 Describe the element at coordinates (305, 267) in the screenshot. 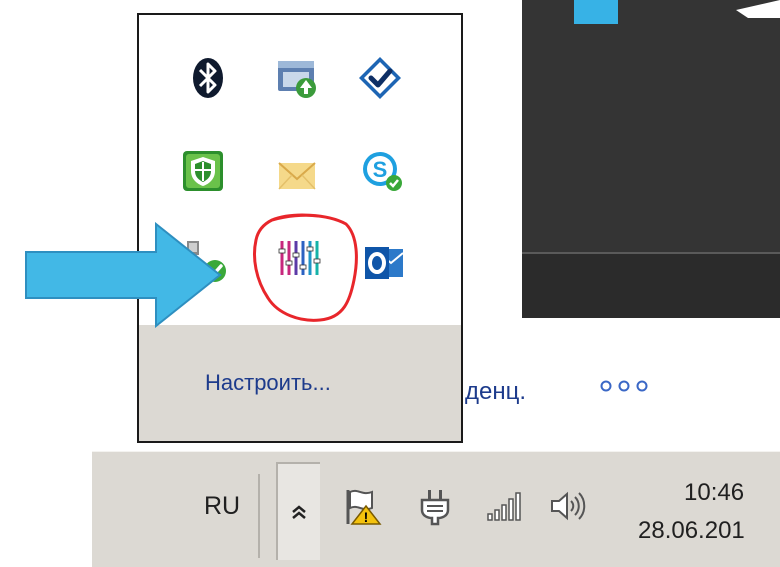

I see `annotation-highlight-circle` at that location.